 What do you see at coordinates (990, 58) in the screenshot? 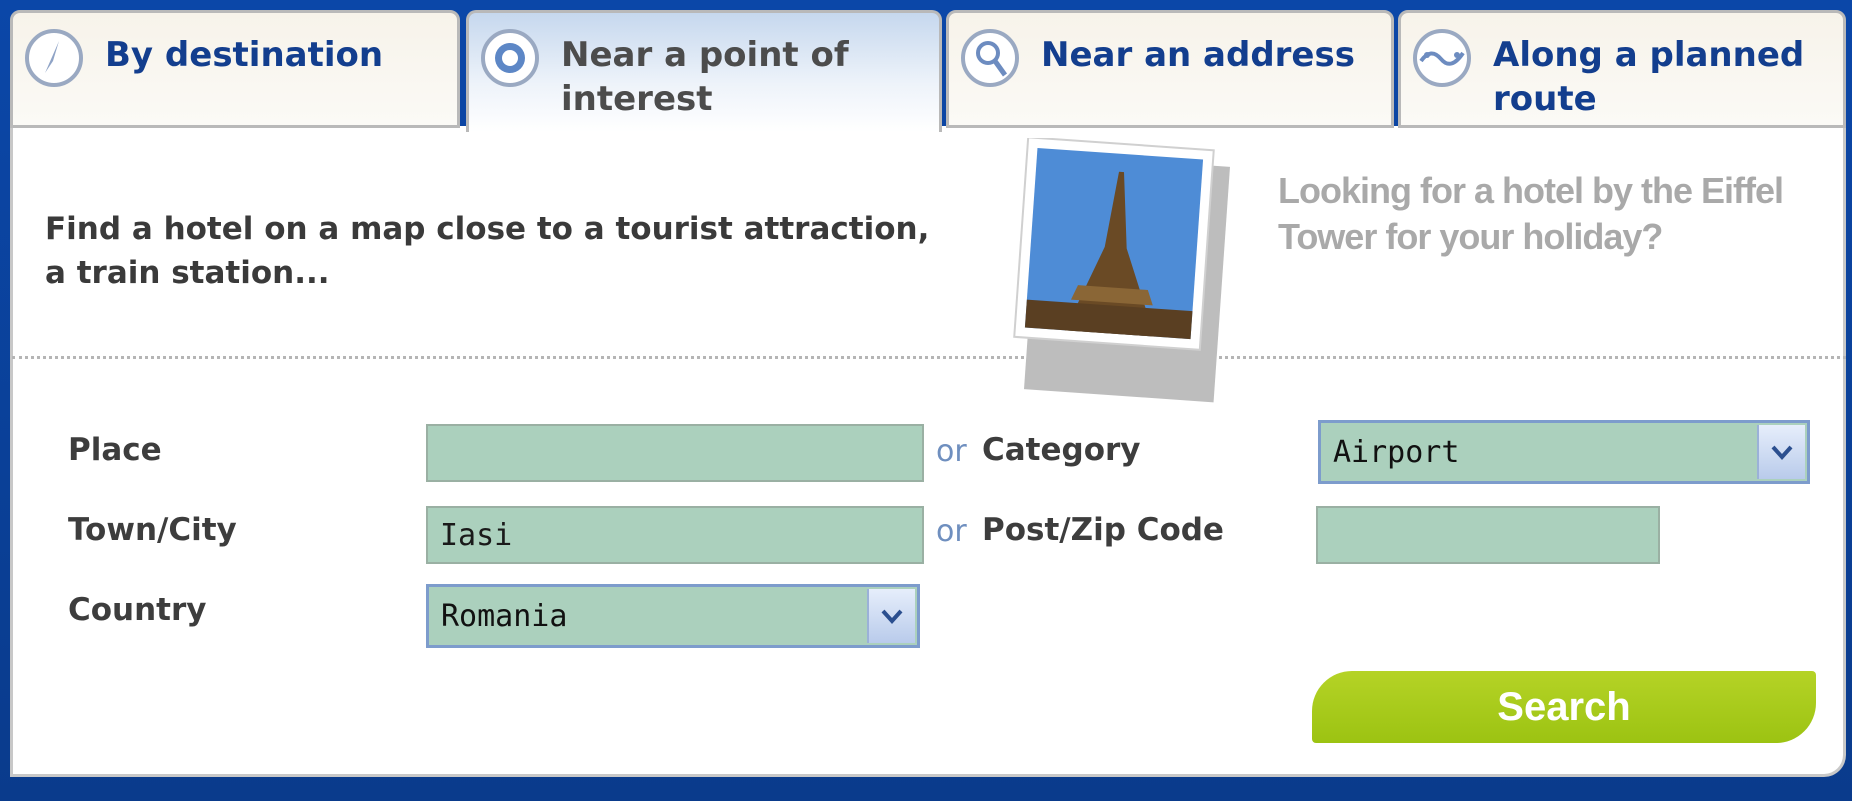
I see `magnifier-icon` at bounding box center [990, 58].